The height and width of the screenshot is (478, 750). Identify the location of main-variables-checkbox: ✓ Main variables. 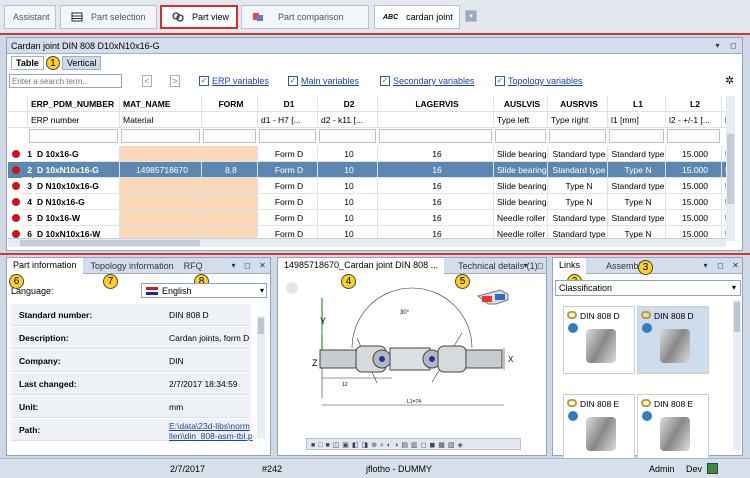
(323, 81).